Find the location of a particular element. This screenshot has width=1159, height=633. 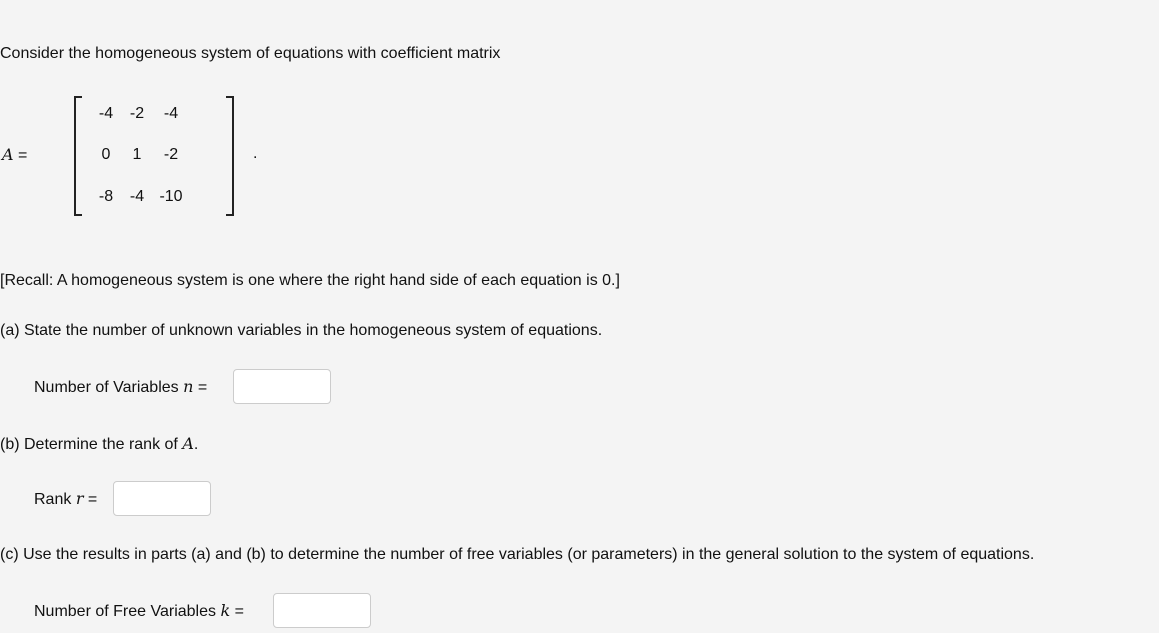

var-A: A is located at coordinates (188, 443).